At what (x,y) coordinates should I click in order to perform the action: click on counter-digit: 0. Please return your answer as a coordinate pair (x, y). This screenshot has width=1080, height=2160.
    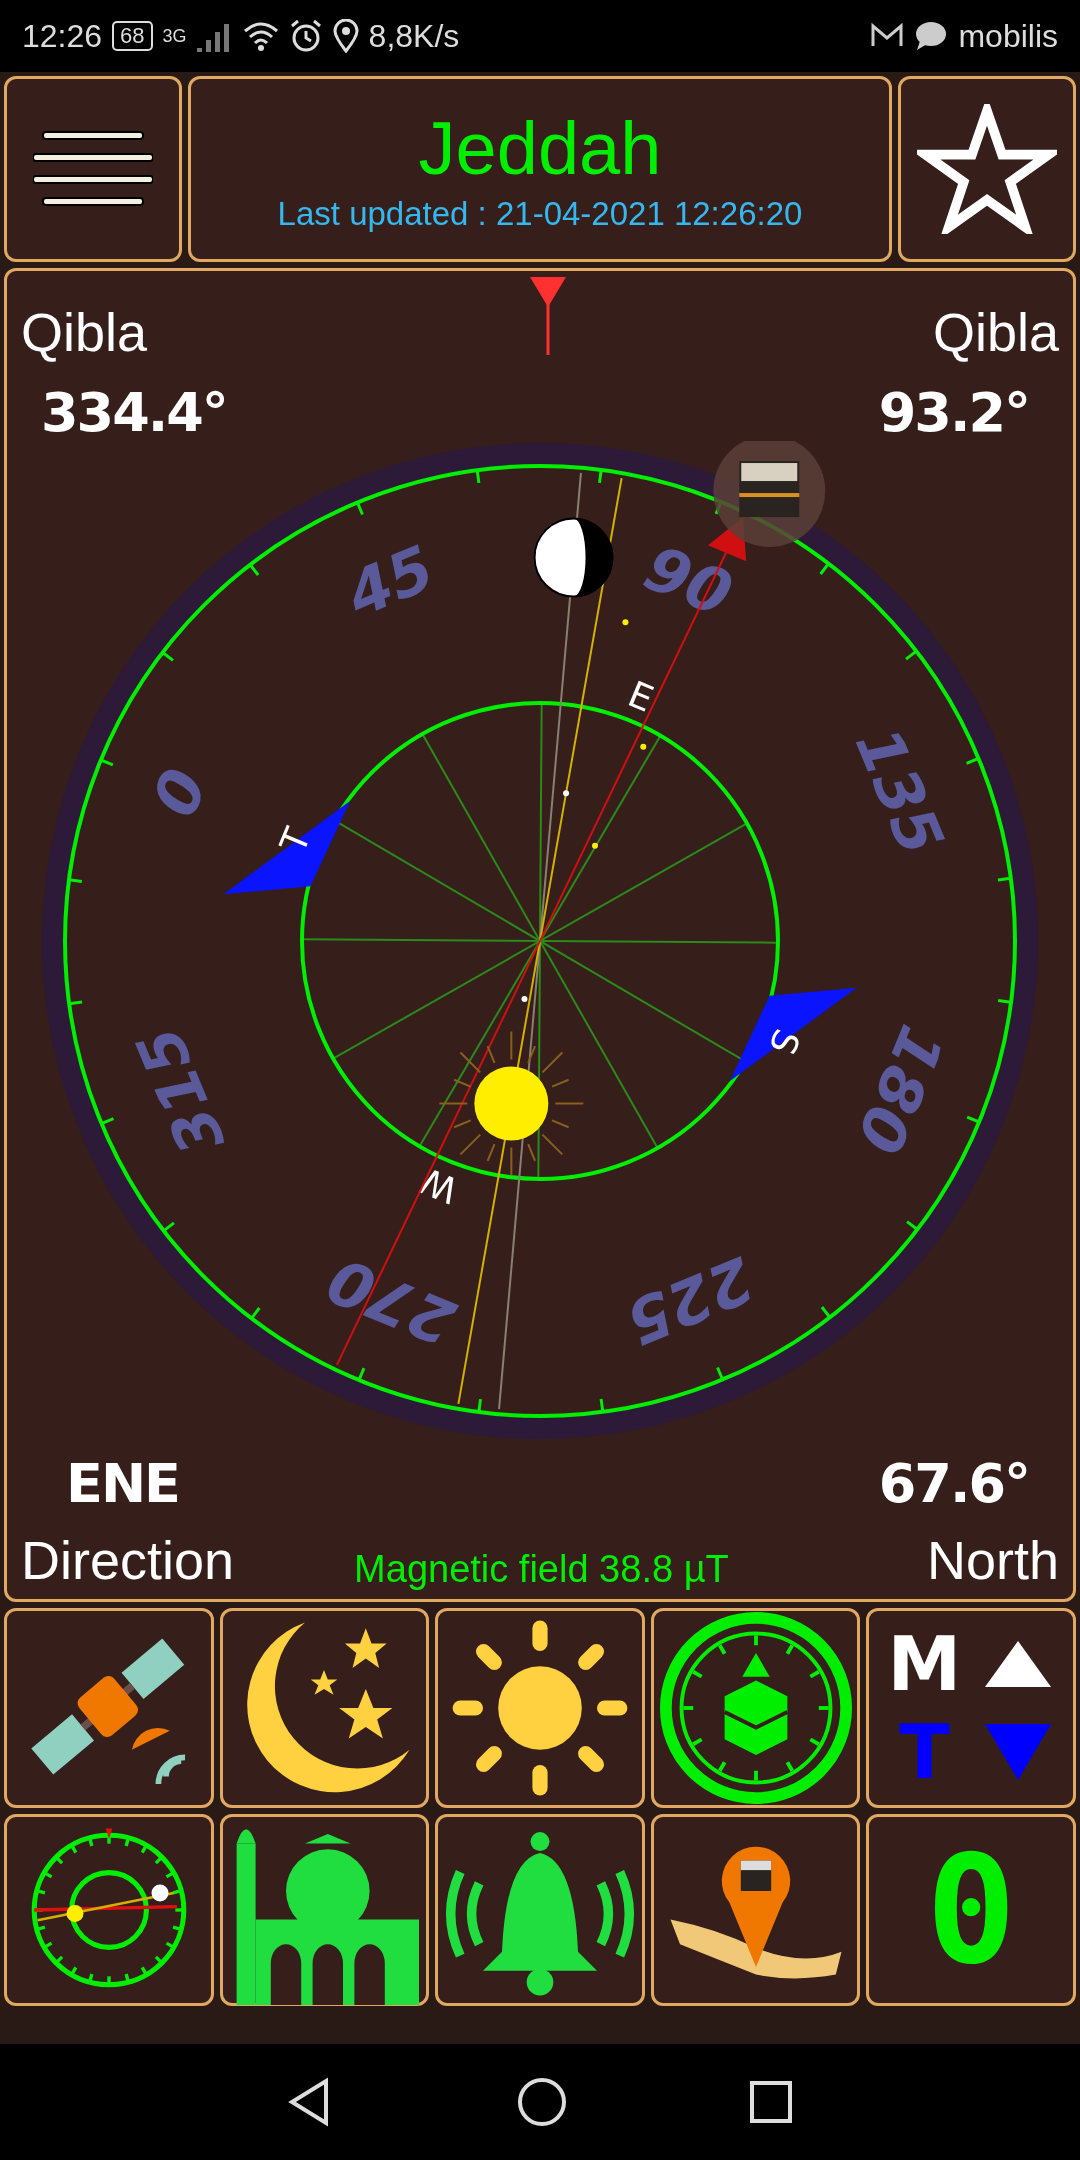
    Looking at the image, I should click on (971, 1910).